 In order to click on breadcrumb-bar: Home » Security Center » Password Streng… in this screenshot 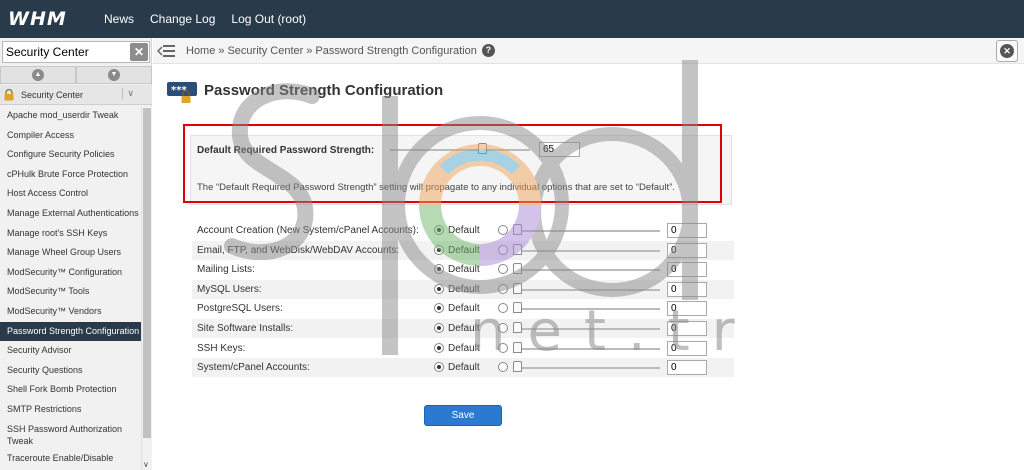, I will do `click(588, 51)`.